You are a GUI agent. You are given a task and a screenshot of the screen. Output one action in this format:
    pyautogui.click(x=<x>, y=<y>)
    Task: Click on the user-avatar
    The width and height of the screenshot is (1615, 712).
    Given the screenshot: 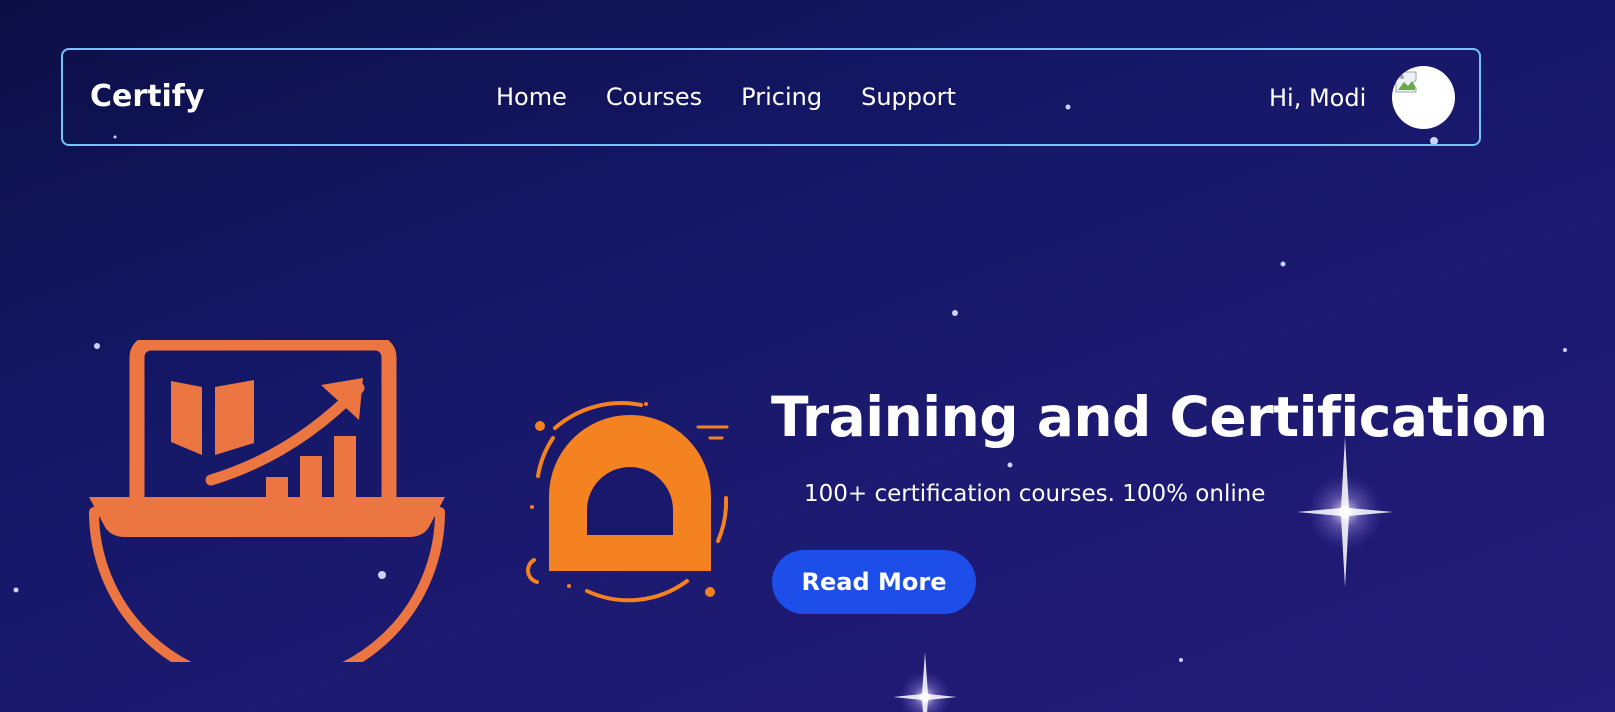 What is the action you would take?
    pyautogui.click(x=1423, y=97)
    